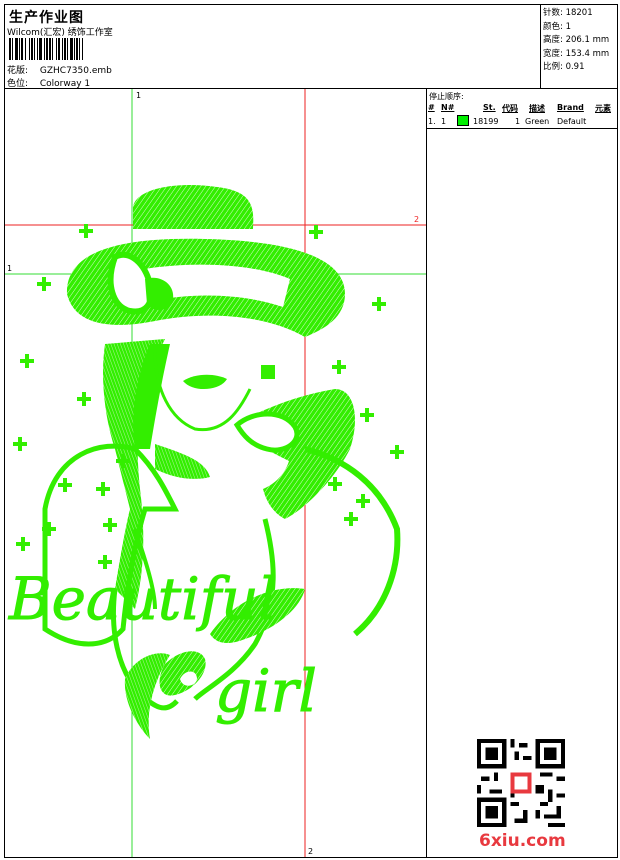 The width and height of the screenshot is (620, 860). Describe the element at coordinates (576, 53) in the screenshot. I see `design-width: 宽度: 153.4 mm` at that location.